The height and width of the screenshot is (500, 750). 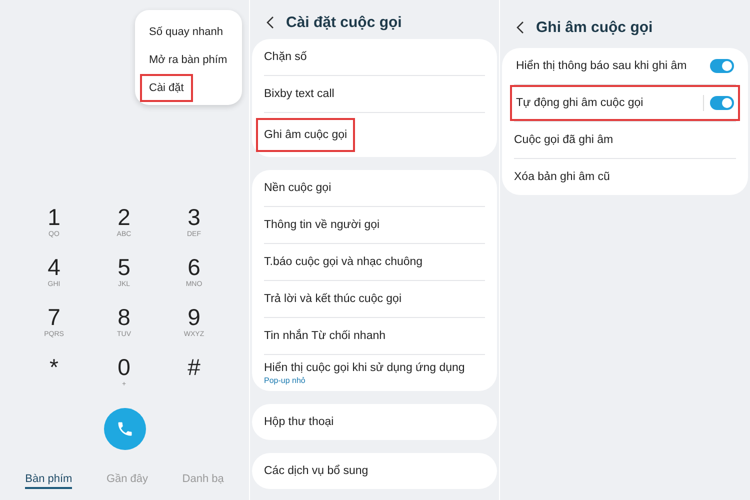 I want to click on tab: Bàn phím, so click(x=48, y=481).